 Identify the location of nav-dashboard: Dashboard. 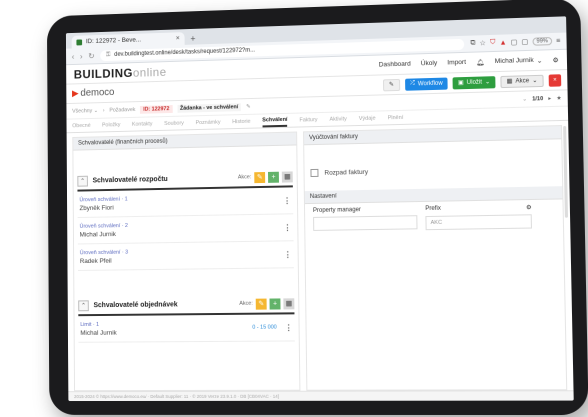
(395, 65).